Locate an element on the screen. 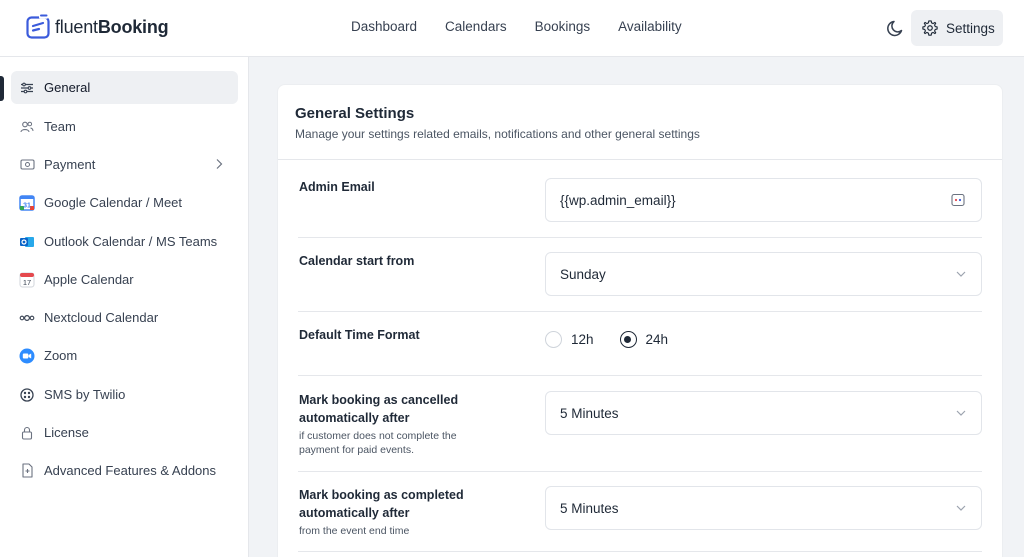 Image resolution: width=1024 pixels, height=557 pixels. addons-icon is located at coordinates (27, 471).